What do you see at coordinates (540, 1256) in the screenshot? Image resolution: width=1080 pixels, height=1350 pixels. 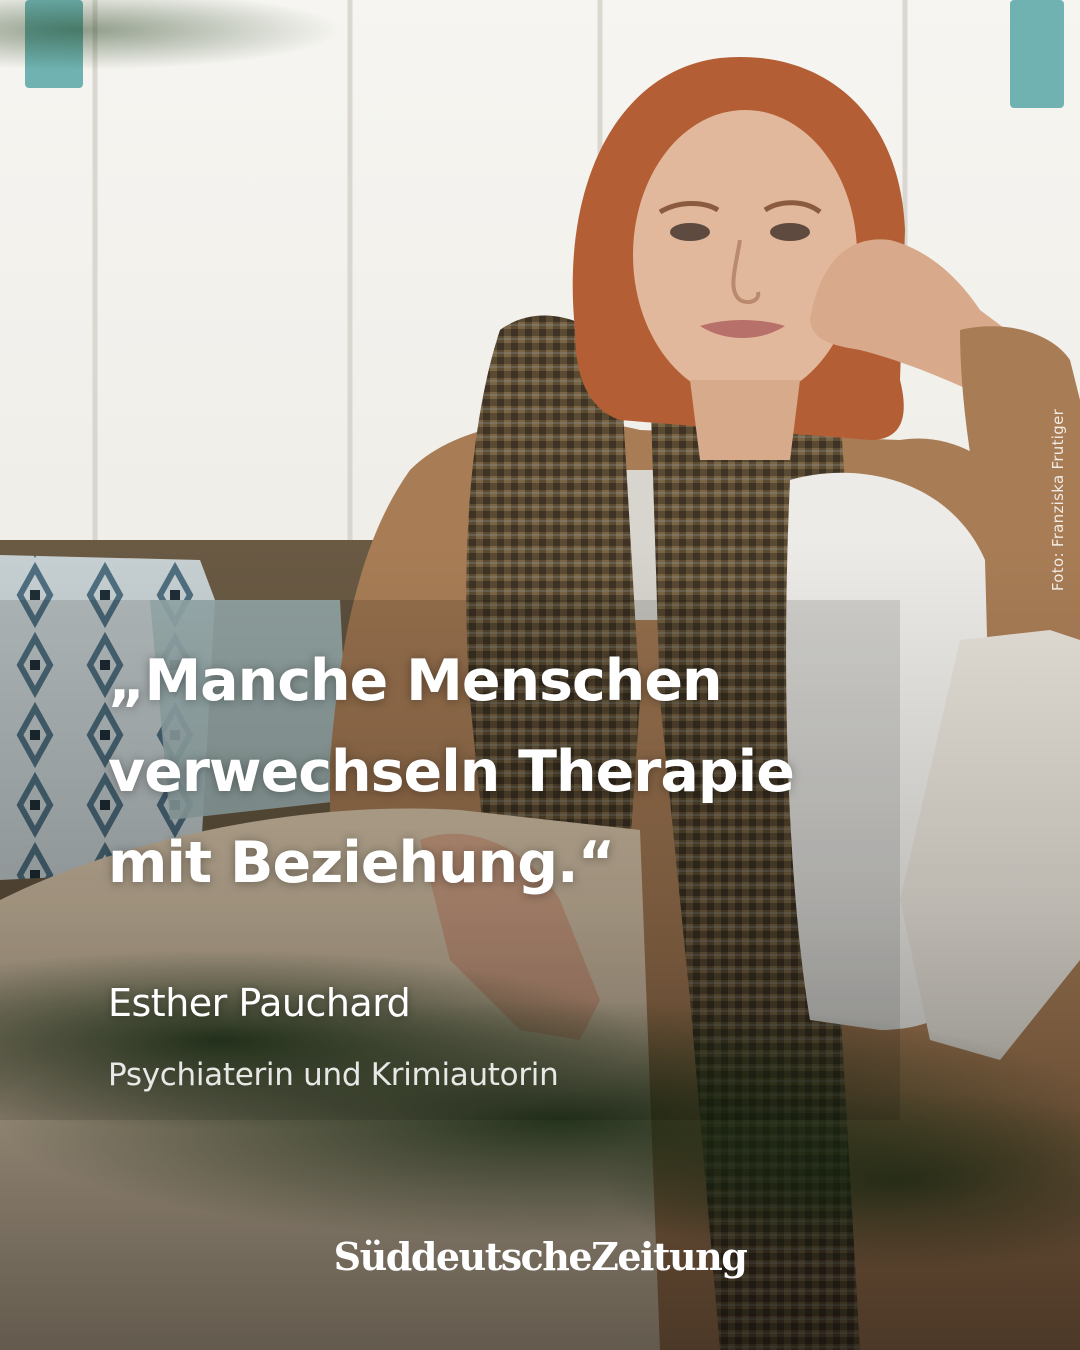 I see `brand-logo: SüddeutscheZeitung` at bounding box center [540, 1256].